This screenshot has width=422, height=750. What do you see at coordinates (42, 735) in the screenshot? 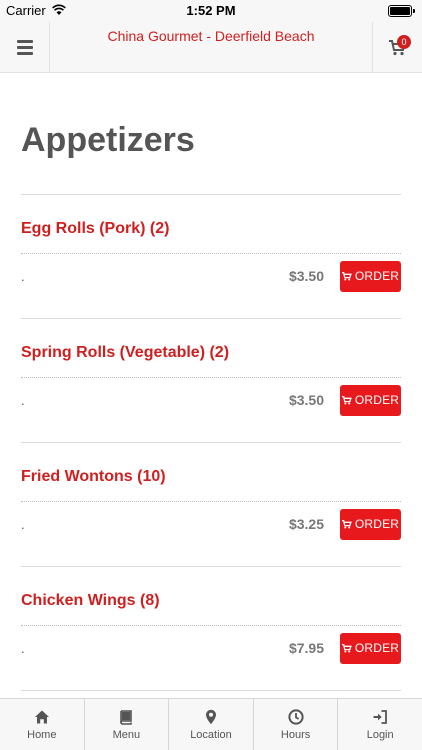
I see `nav-home-label: Home` at bounding box center [42, 735].